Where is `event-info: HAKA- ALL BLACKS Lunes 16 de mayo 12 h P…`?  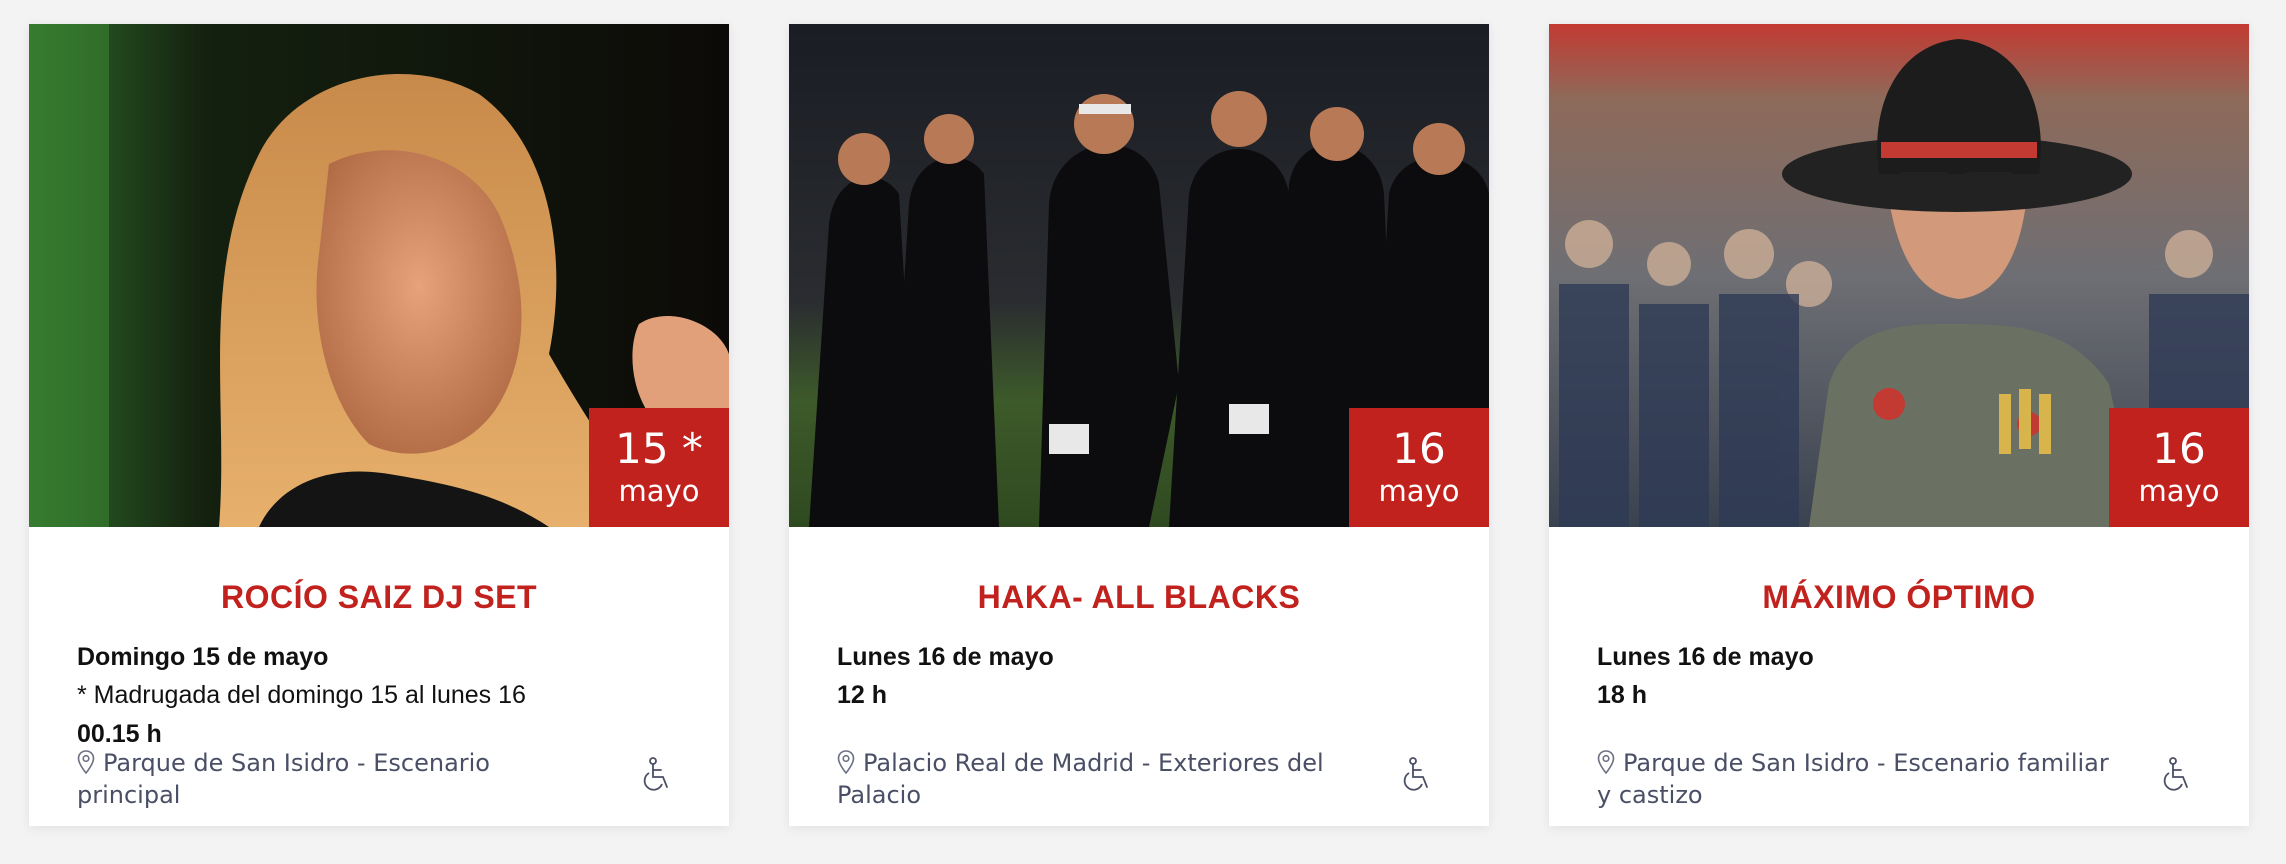
event-info: HAKA- ALL BLACKS Lunes 16 de mayo 12 h P… is located at coordinates (1139, 676).